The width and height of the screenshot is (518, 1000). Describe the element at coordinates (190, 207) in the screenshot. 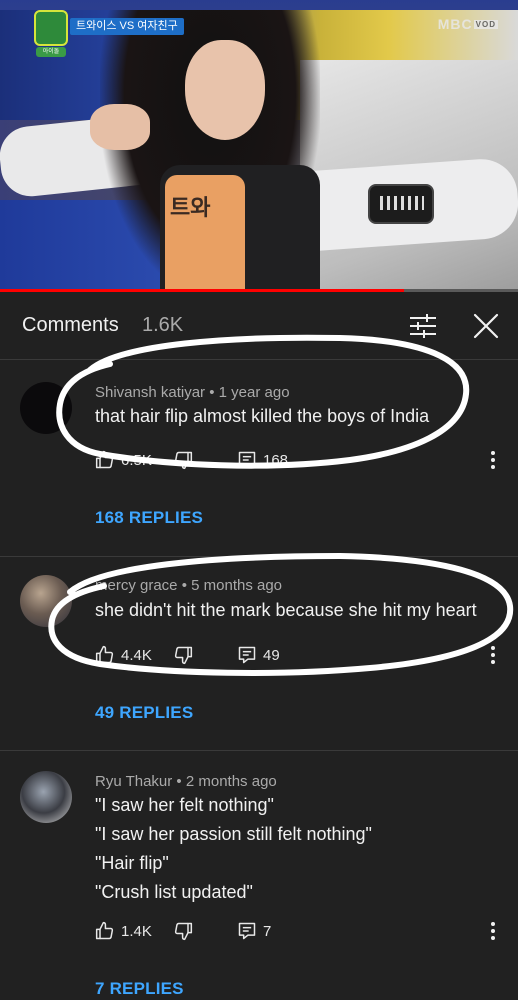

I see `bib-text: 트와` at that location.